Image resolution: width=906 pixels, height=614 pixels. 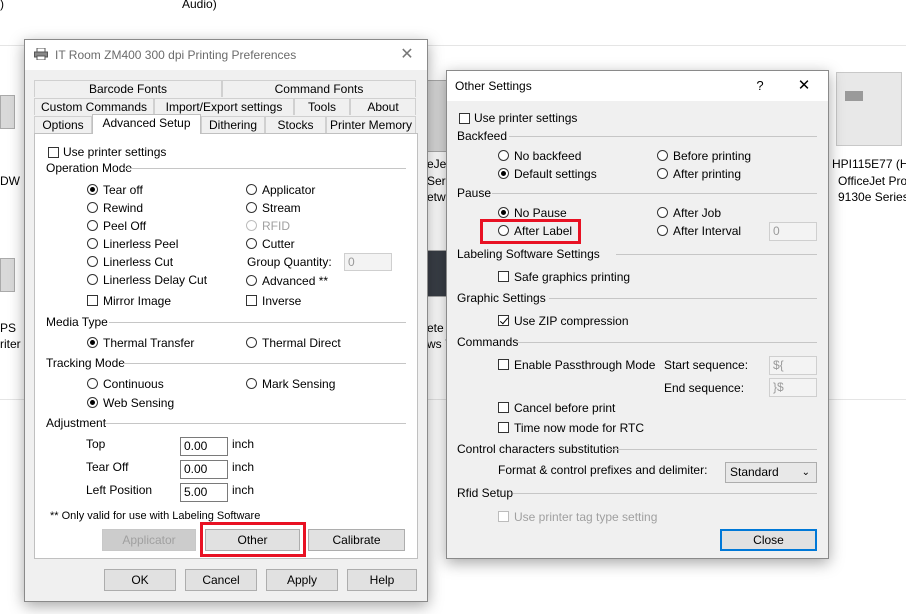 I want to click on mark-sensing-label: Mark Sensing, so click(x=299, y=384).